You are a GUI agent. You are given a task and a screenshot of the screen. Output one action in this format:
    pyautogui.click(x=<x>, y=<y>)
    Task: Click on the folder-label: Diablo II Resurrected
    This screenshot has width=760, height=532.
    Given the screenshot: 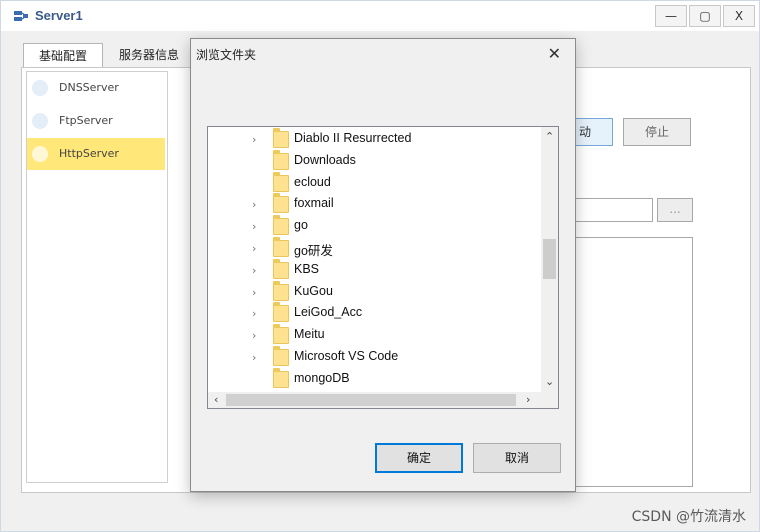 What is the action you would take?
    pyautogui.click(x=353, y=138)
    